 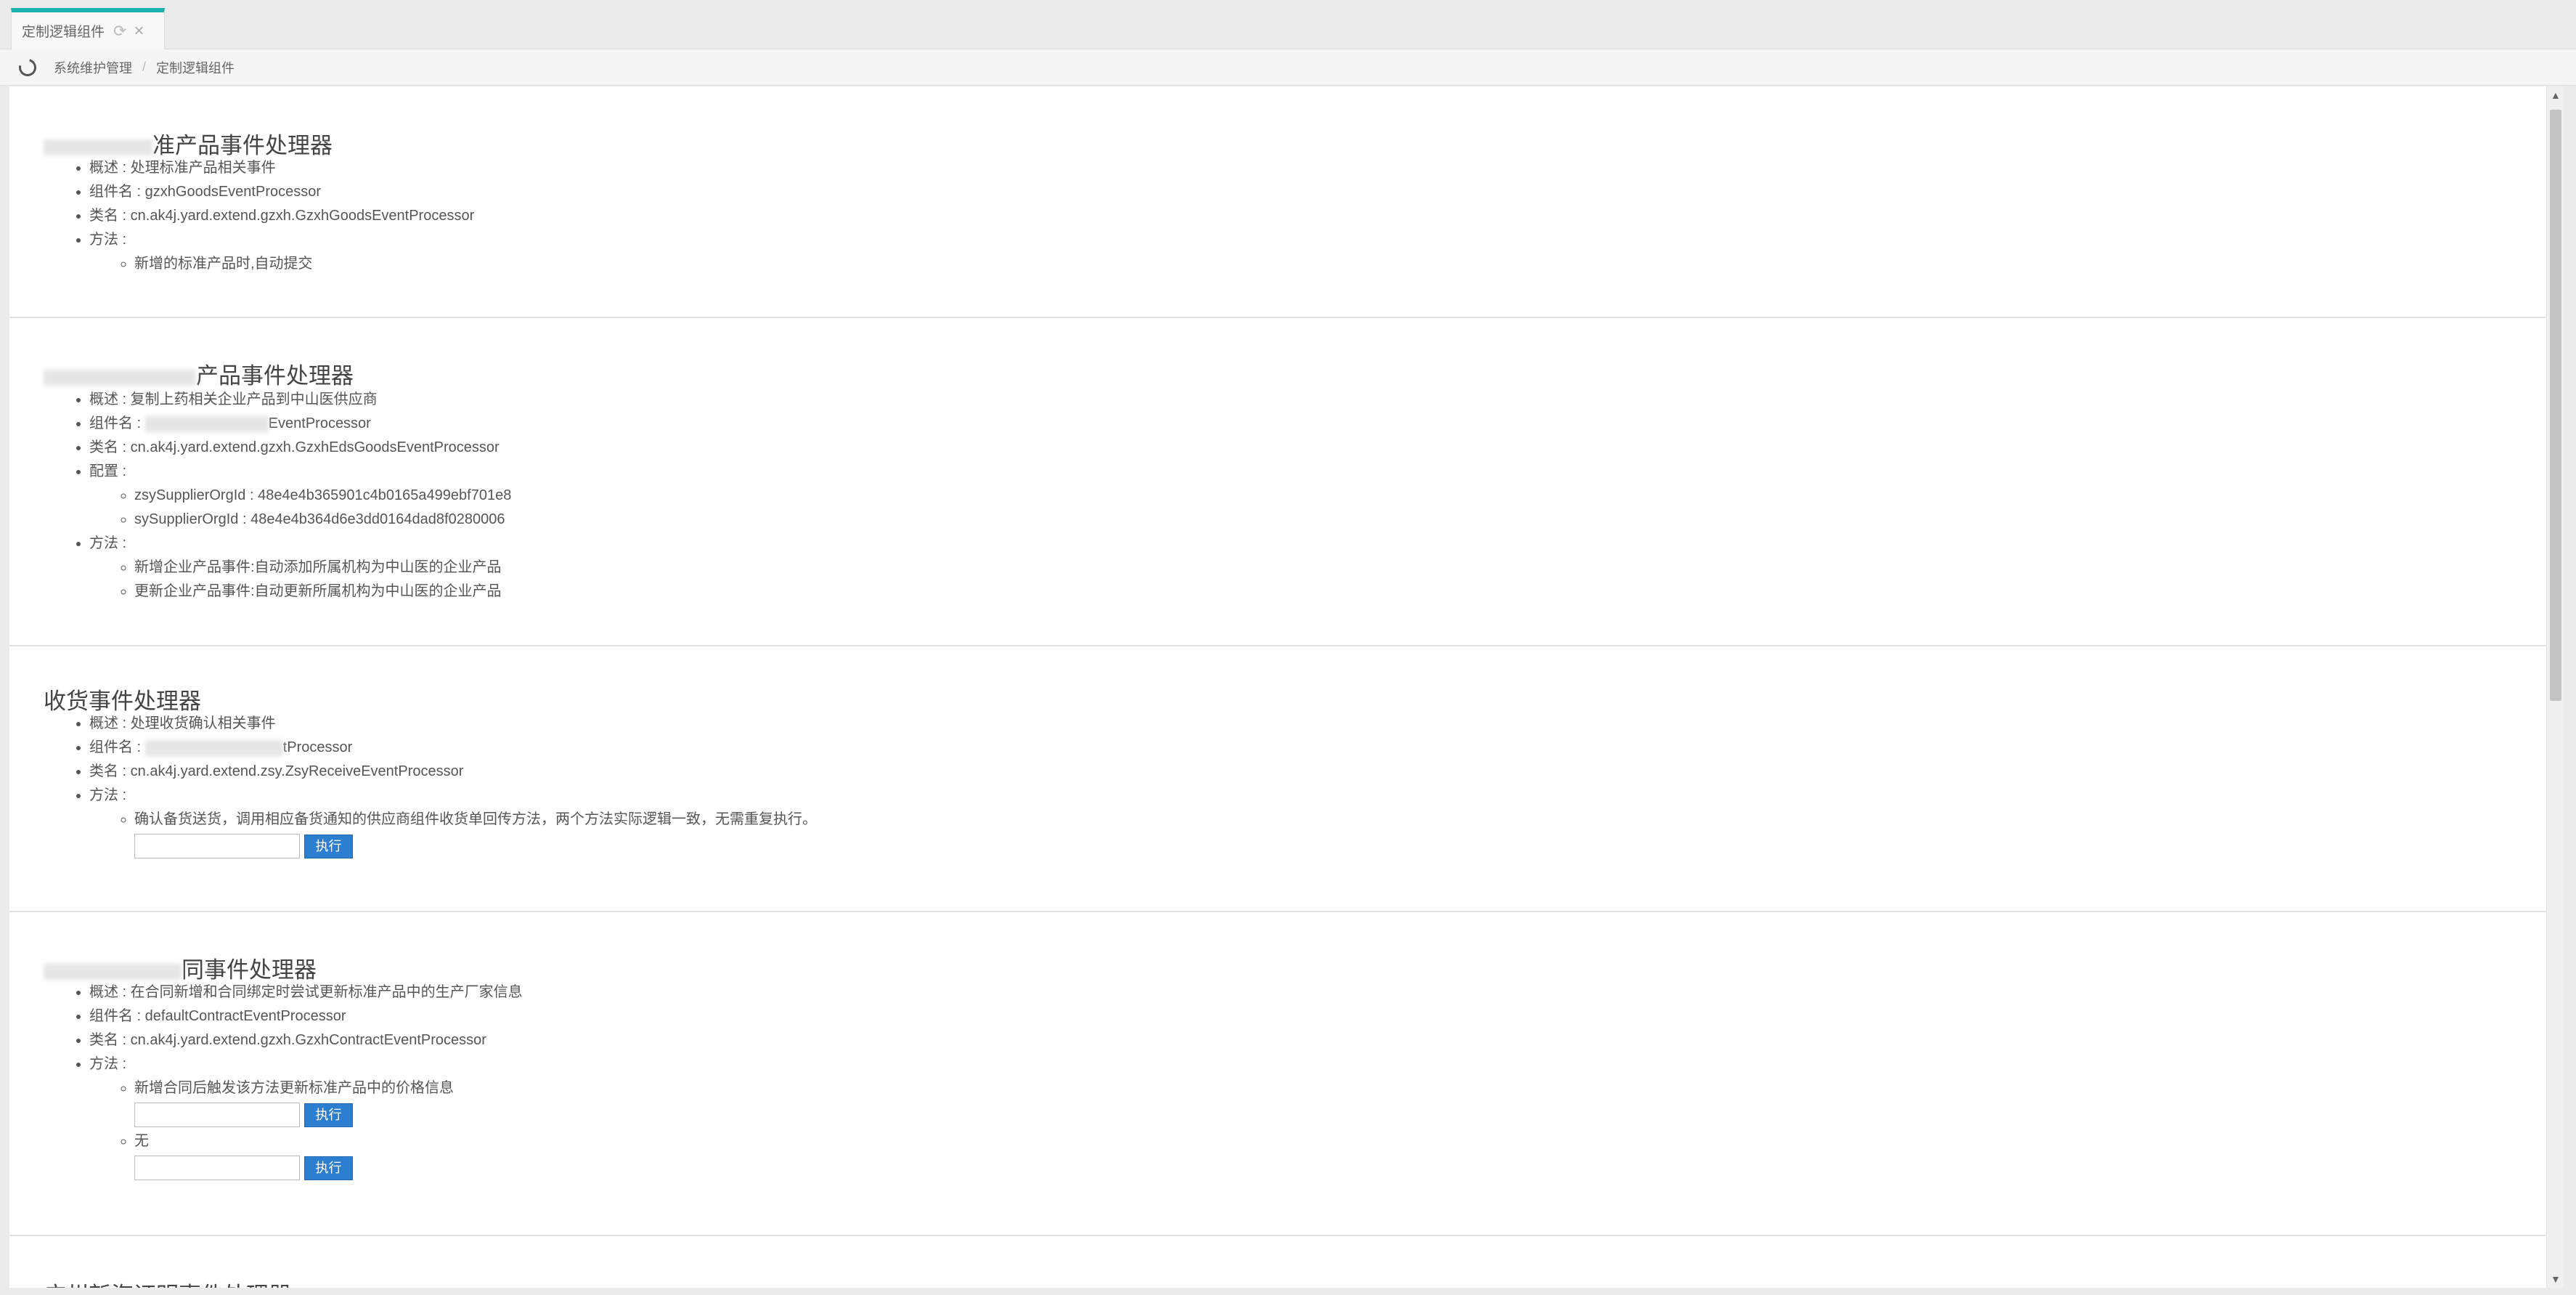 What do you see at coordinates (322, 568) in the screenshot?
I see `method-item: 新增企业产品事件:自动添加所属机构为中山医的企业产品` at bounding box center [322, 568].